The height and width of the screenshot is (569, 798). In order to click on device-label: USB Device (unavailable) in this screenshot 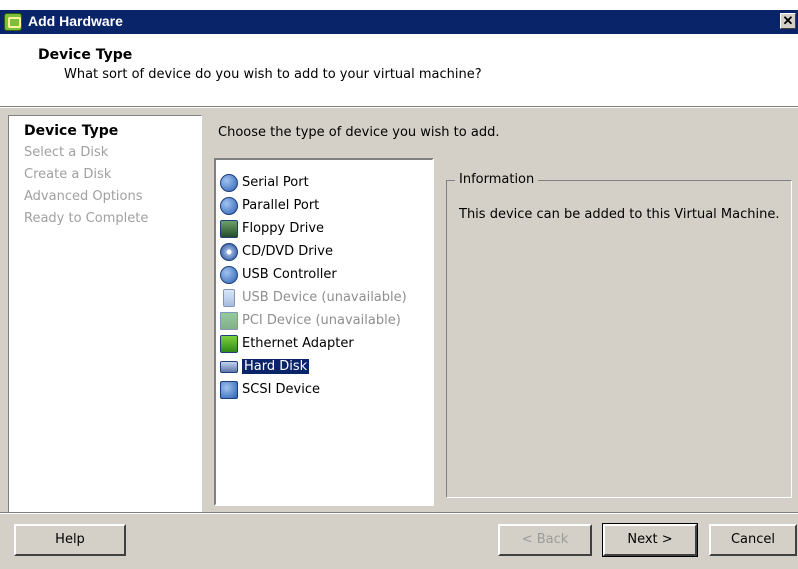, I will do `click(324, 297)`.